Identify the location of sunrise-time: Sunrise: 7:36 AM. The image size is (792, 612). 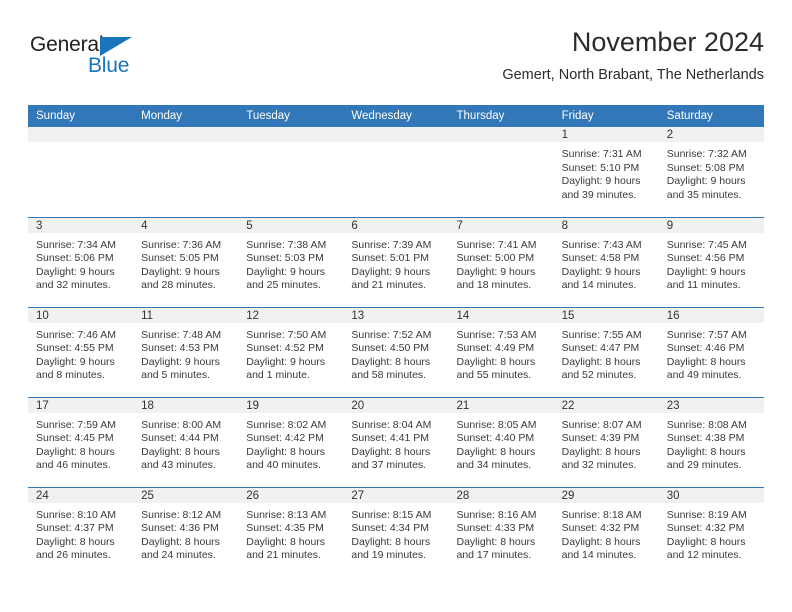
(181, 244).